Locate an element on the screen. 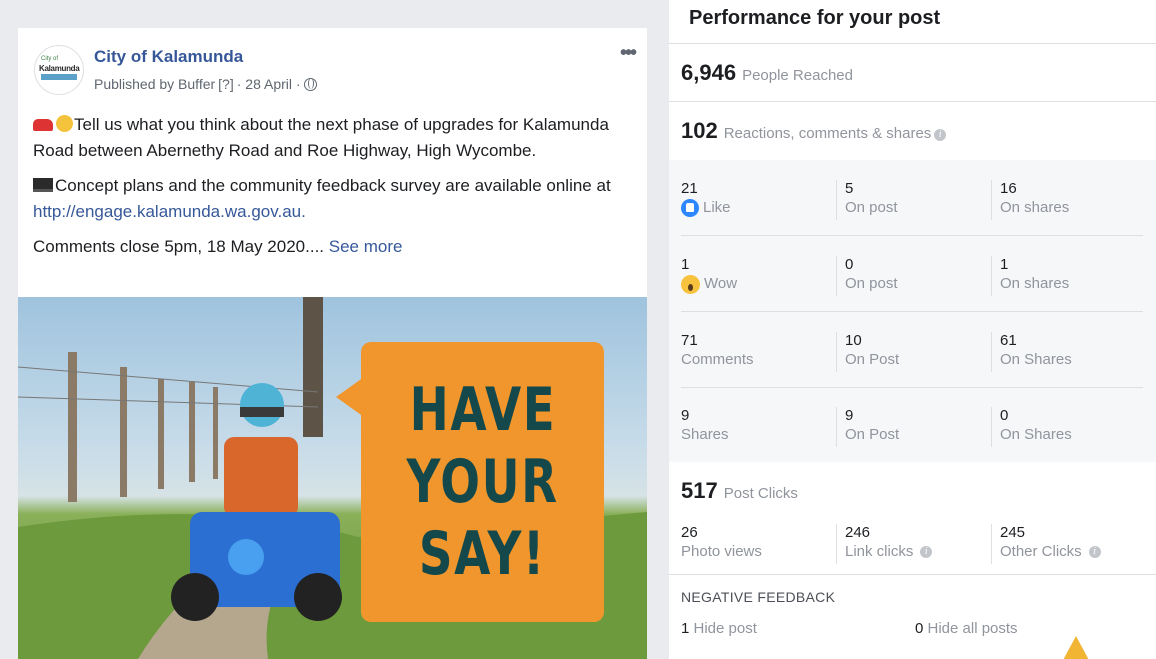  comments-cell: 71 Comments is located at coordinates (756, 350).